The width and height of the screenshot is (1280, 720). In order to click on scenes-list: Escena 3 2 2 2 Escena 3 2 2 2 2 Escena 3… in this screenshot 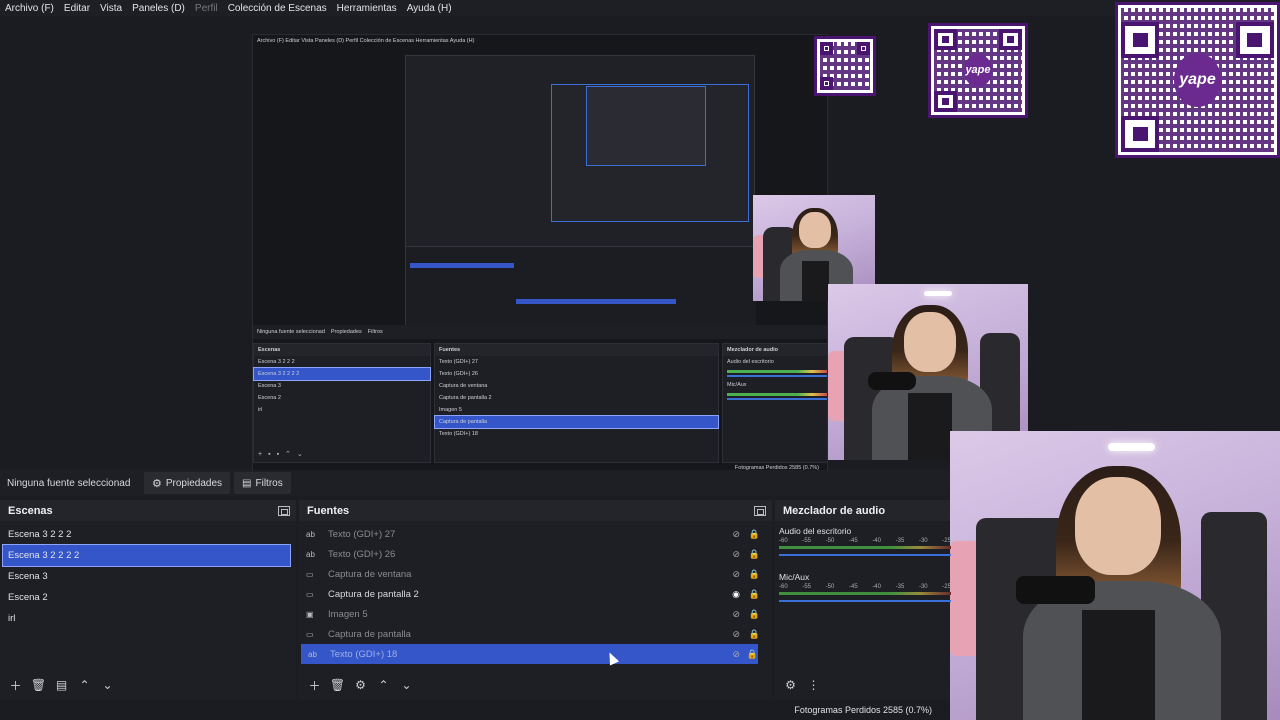, I will do `click(148, 575)`.